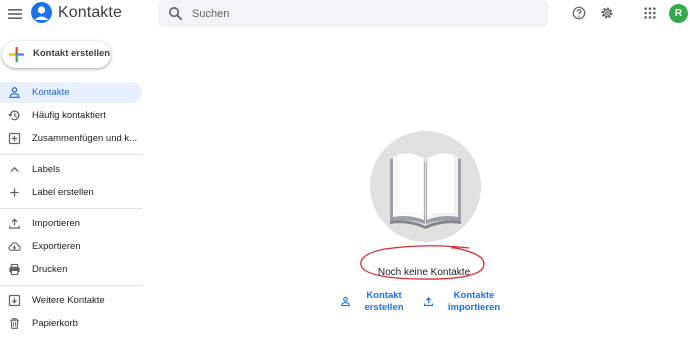  I want to click on person-icon, so click(14, 92).